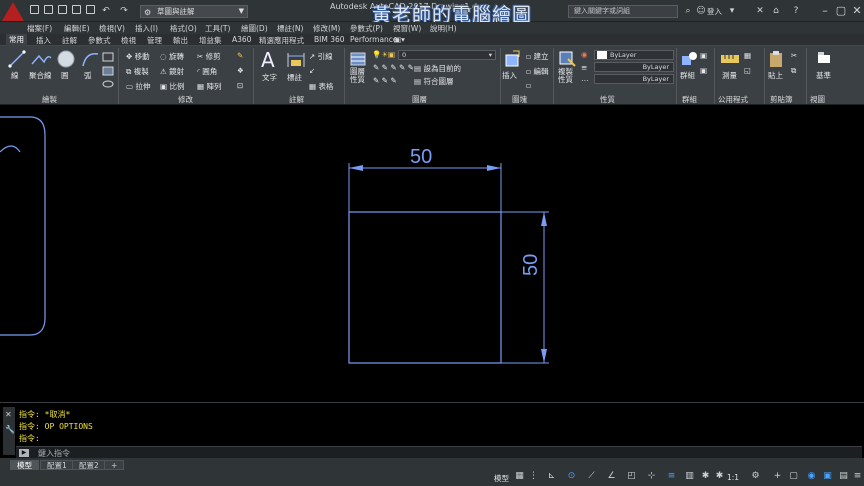 This screenshot has height=486, width=864. Describe the element at coordinates (357, 76) in the screenshot. I see `layer-properties-label: 圖層 性質` at that location.